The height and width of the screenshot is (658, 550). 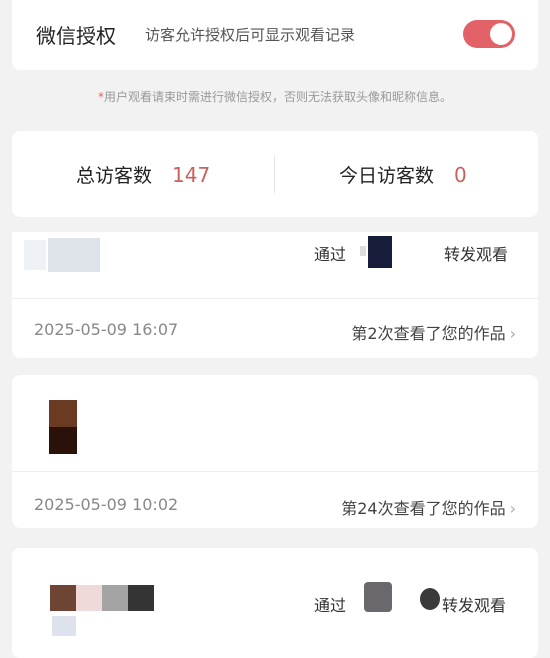 I want to click on wechat-auth-title: 微信授权, so click(x=76, y=36).